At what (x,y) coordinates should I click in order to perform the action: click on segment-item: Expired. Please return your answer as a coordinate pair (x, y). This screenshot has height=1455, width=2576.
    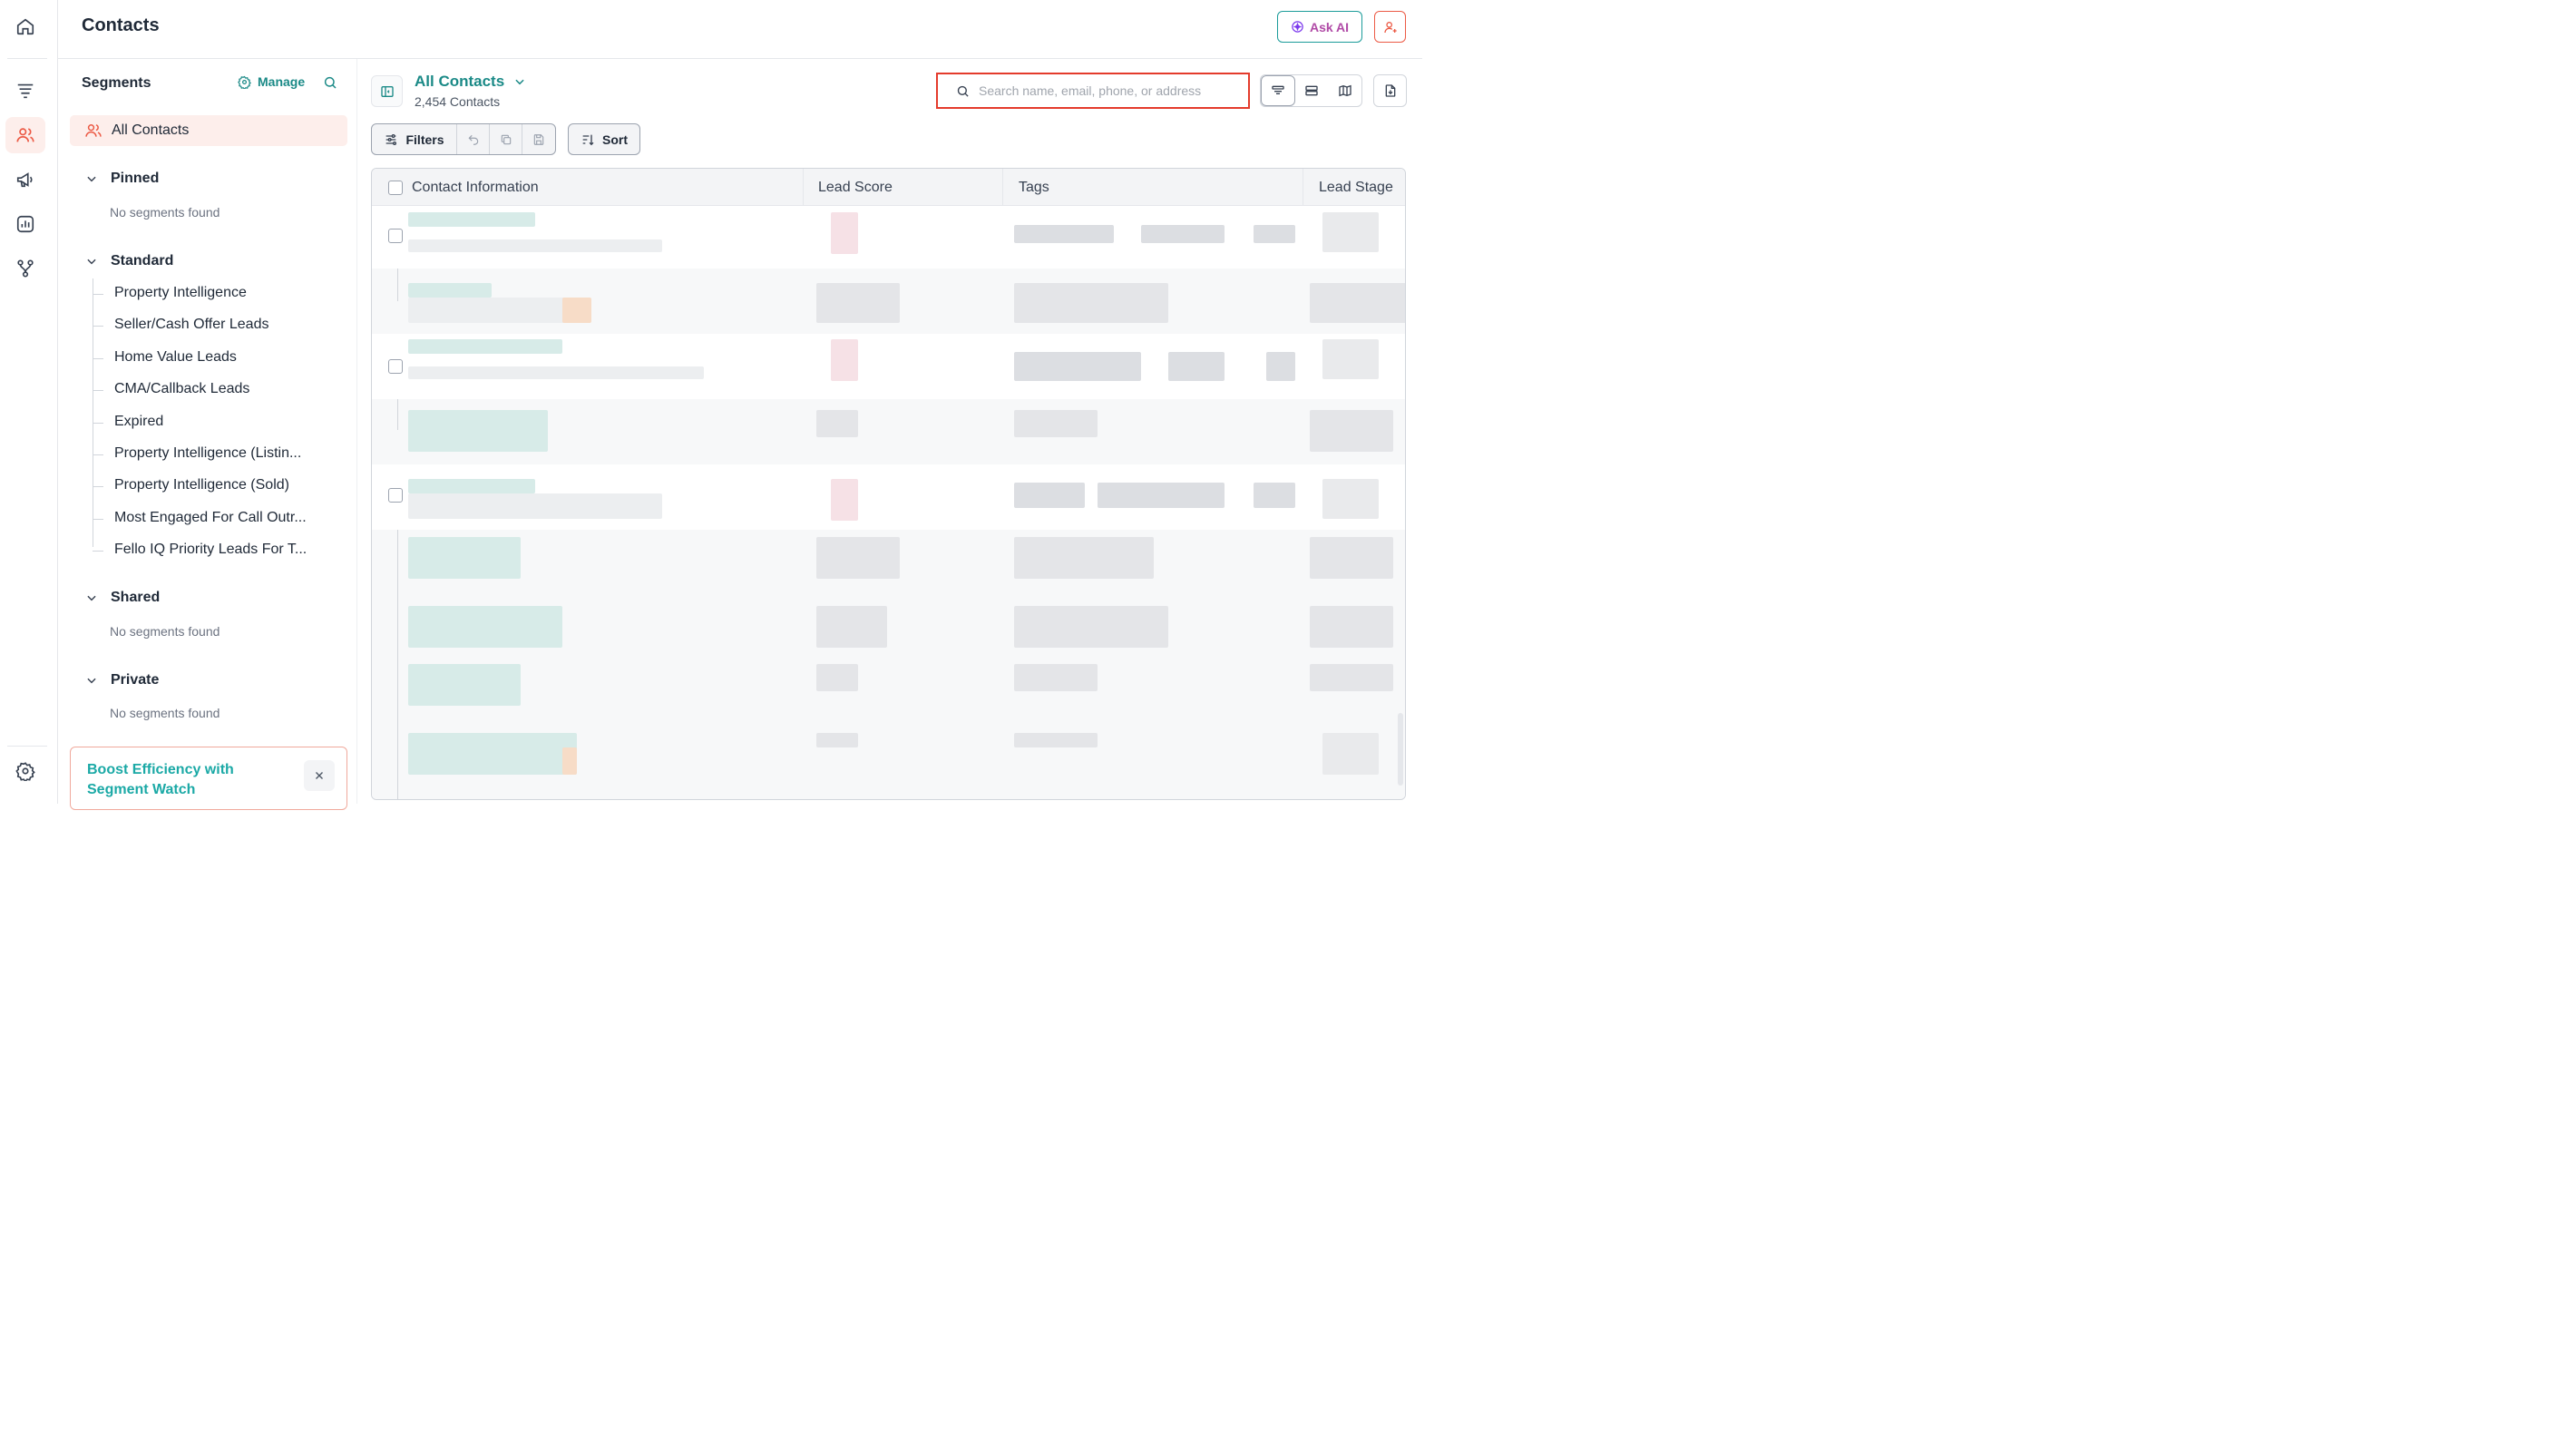
    Looking at the image, I should click on (127, 422).